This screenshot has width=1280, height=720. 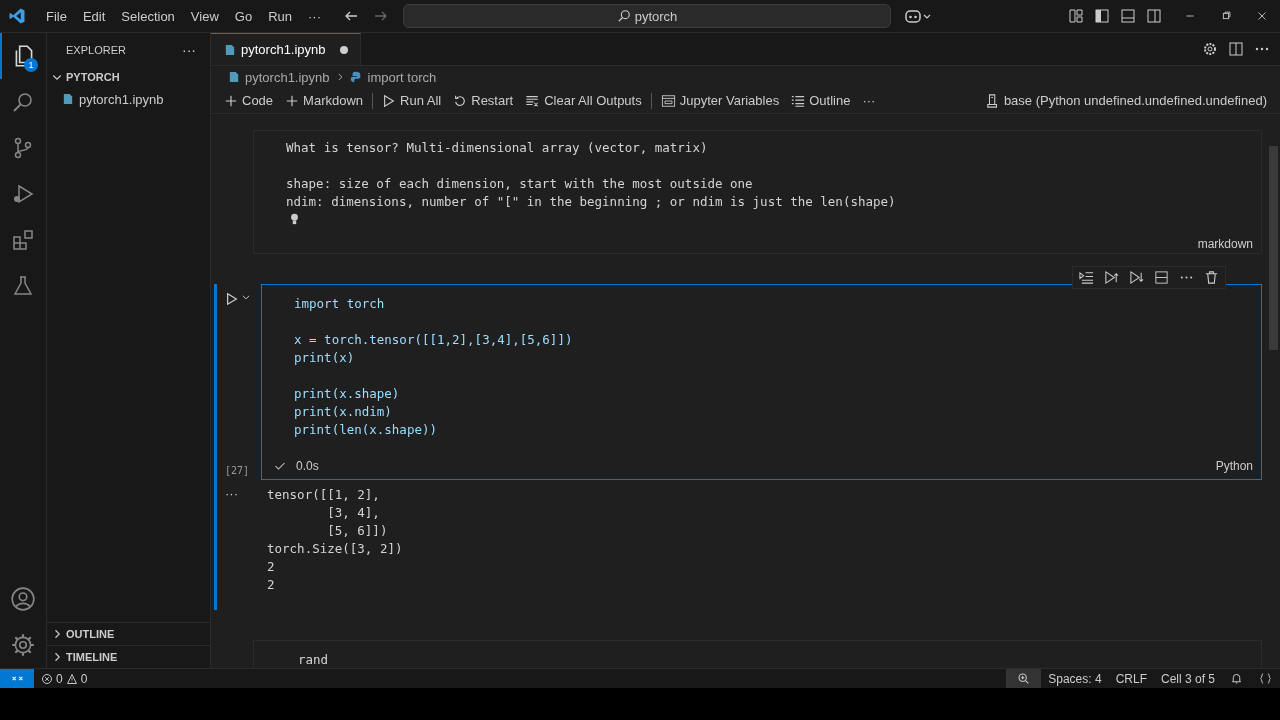 What do you see at coordinates (242, 540) in the screenshot?
I see `output-more-button: ···` at bounding box center [242, 540].